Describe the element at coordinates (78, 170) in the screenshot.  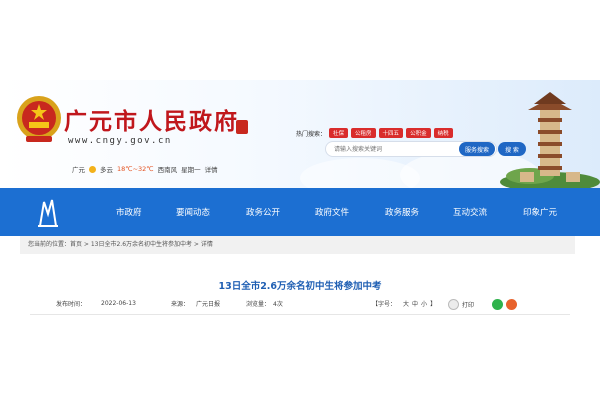
I see `weather-city: 广元` at that location.